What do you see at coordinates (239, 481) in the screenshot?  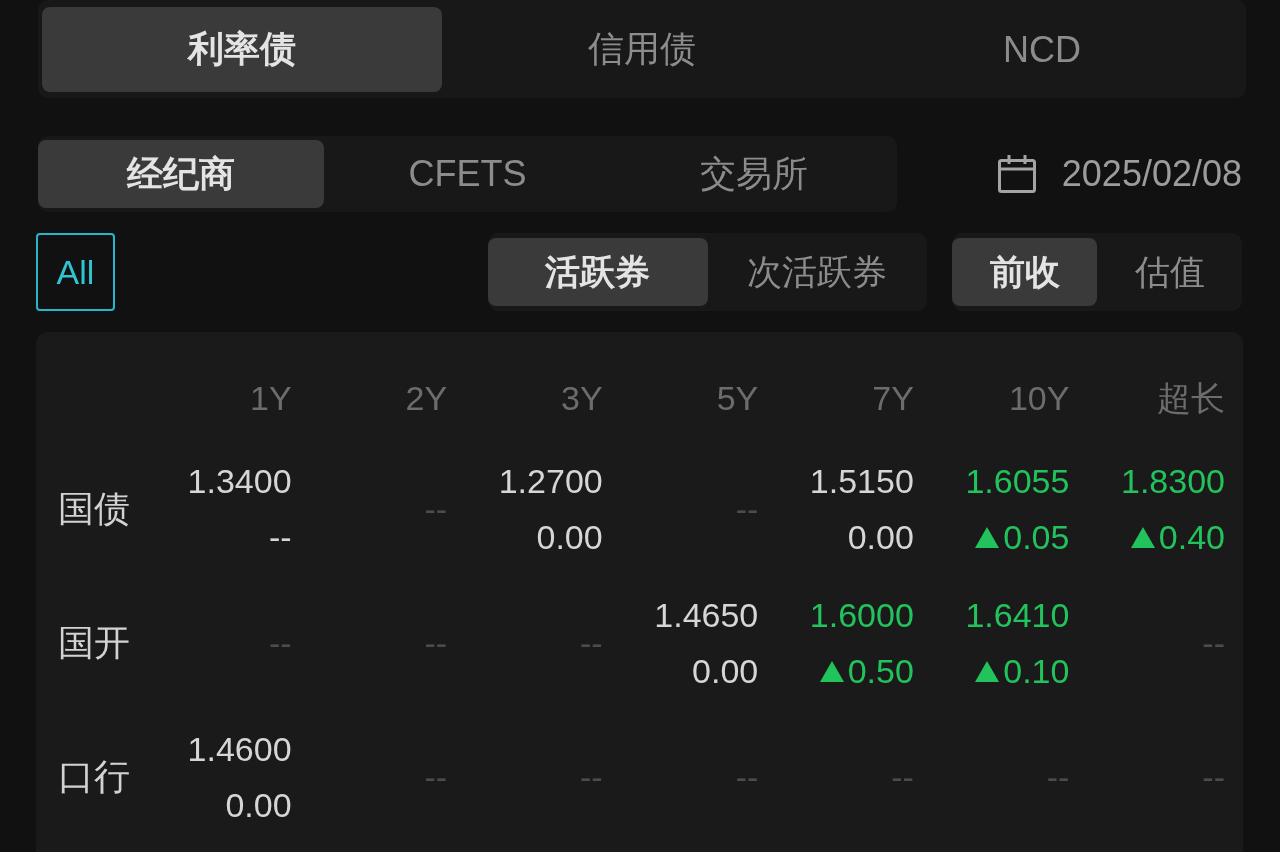 I see `yield-value: 1.3400` at bounding box center [239, 481].